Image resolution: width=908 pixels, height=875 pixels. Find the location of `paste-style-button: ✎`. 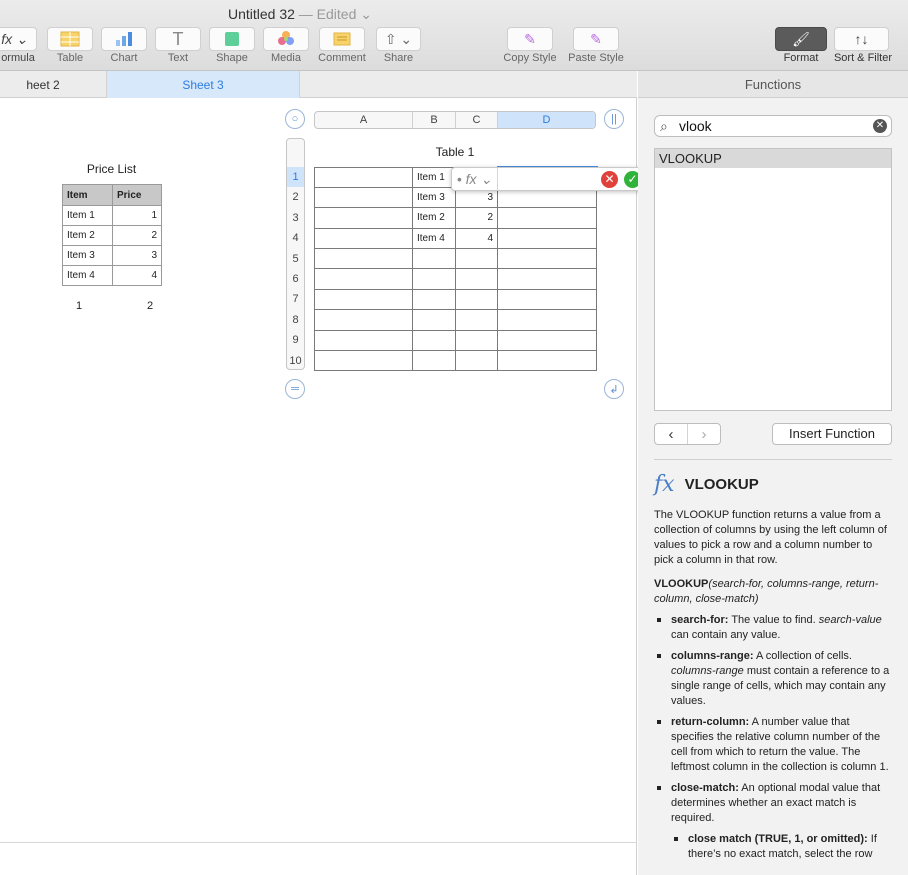

paste-style-button: ✎ is located at coordinates (596, 39).